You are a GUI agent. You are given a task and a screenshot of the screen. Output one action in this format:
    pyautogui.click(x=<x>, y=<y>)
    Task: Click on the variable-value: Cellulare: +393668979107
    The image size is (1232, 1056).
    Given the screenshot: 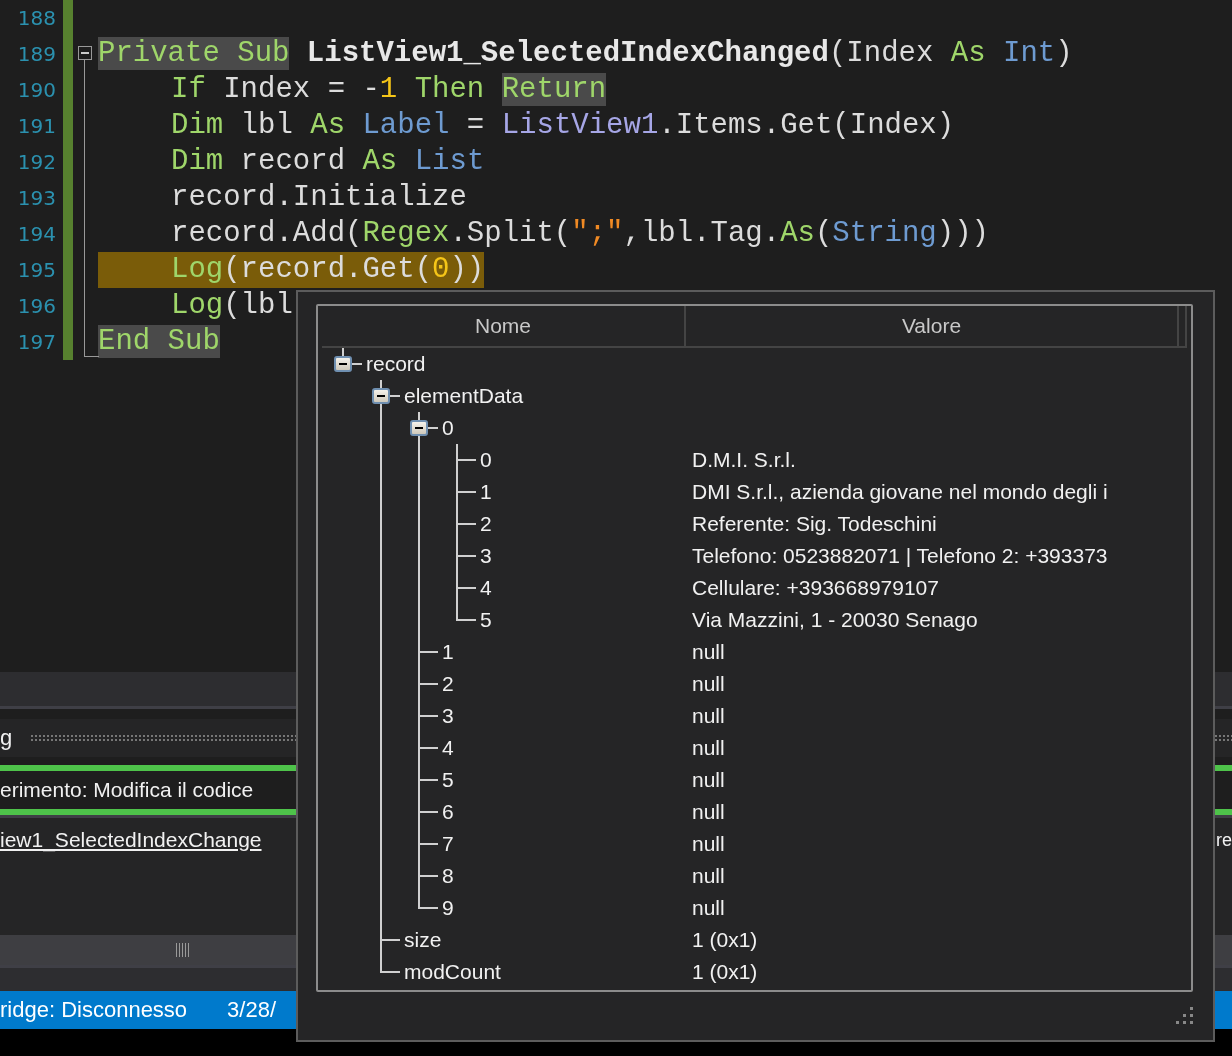 What is the action you would take?
    pyautogui.click(x=815, y=587)
    